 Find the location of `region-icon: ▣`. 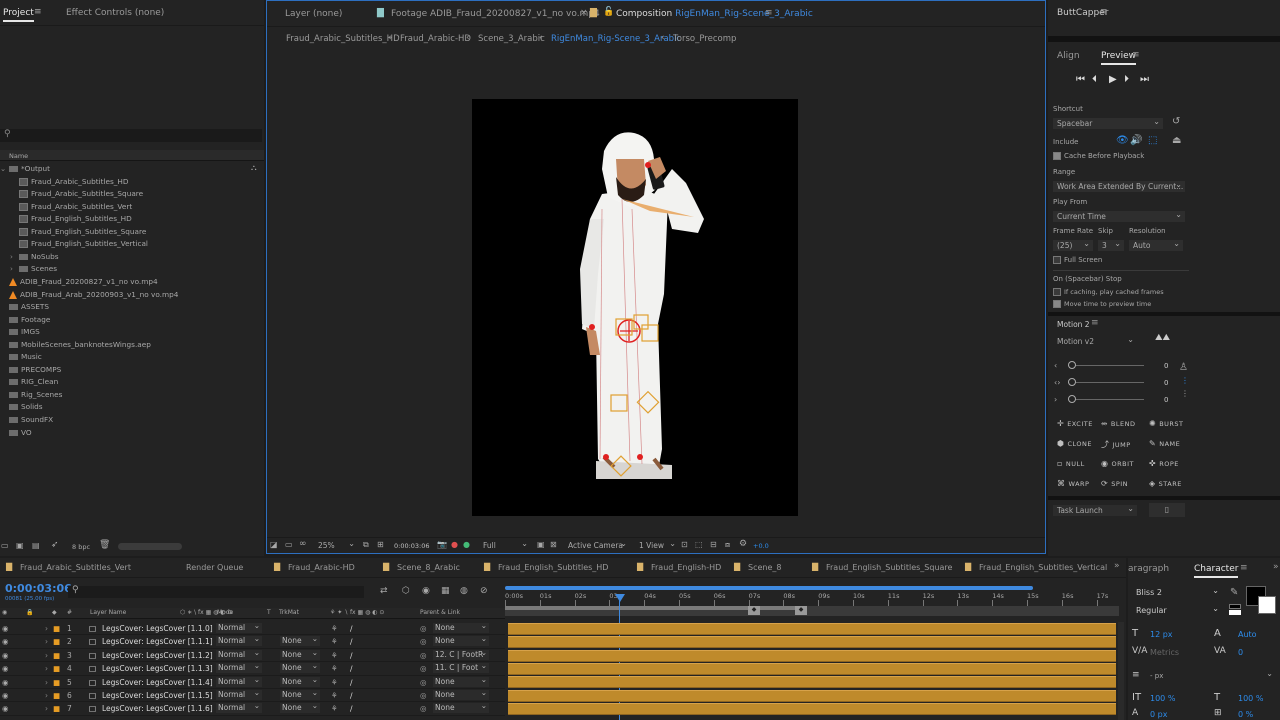

region-icon: ▣ is located at coordinates (541, 544).